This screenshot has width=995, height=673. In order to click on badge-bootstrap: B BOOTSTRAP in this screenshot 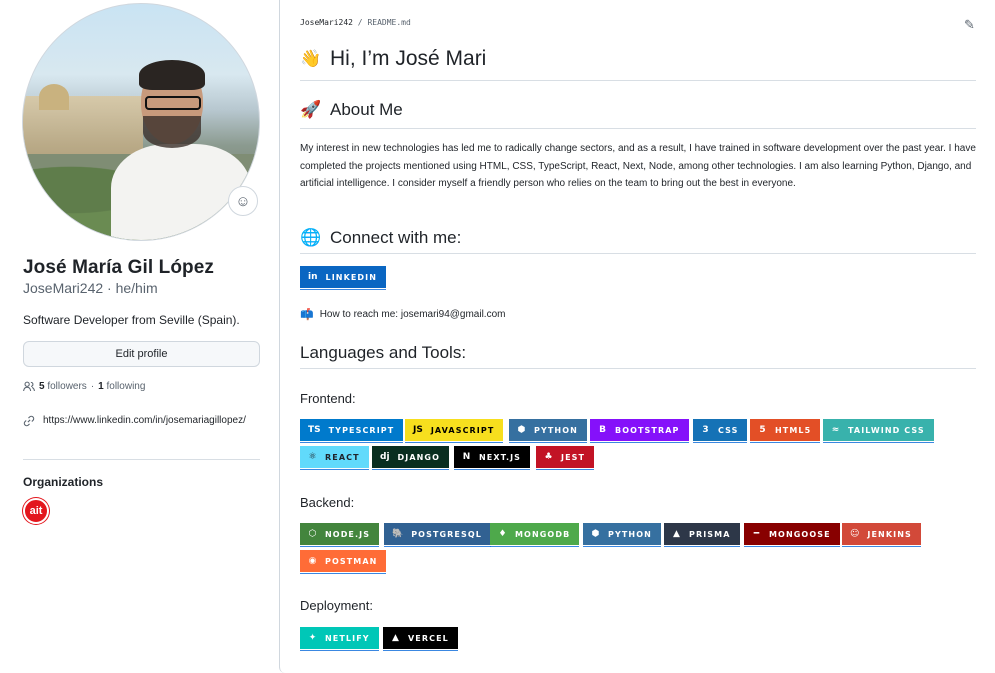, I will do `click(639, 431)`.